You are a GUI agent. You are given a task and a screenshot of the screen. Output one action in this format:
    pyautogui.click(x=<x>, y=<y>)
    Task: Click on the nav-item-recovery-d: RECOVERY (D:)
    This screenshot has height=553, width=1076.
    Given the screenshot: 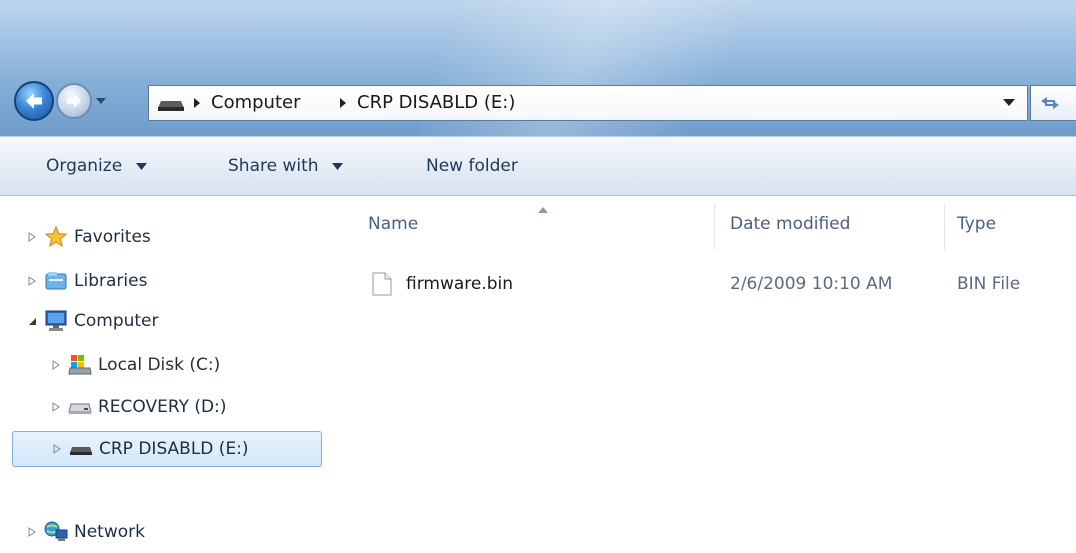 What is the action you would take?
    pyautogui.click(x=138, y=407)
    